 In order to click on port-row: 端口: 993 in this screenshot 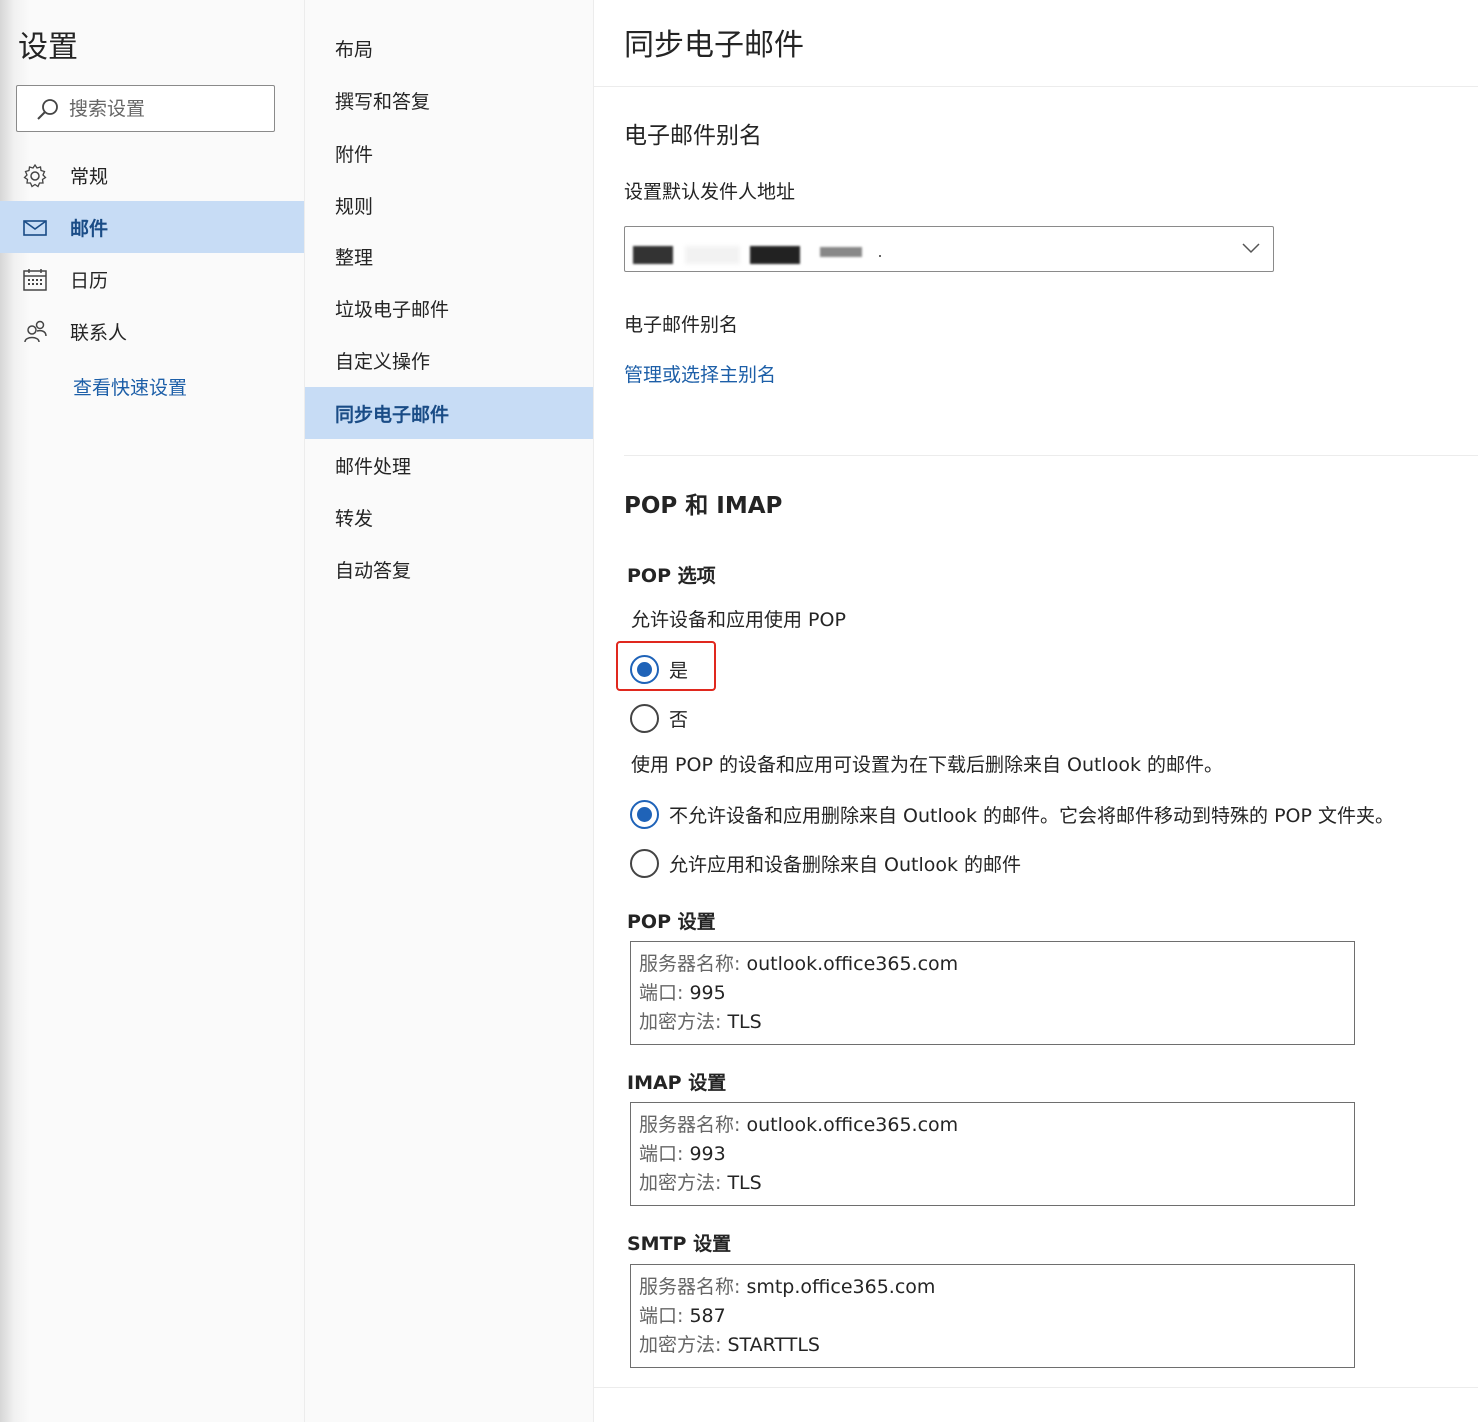, I will do `click(682, 1154)`.